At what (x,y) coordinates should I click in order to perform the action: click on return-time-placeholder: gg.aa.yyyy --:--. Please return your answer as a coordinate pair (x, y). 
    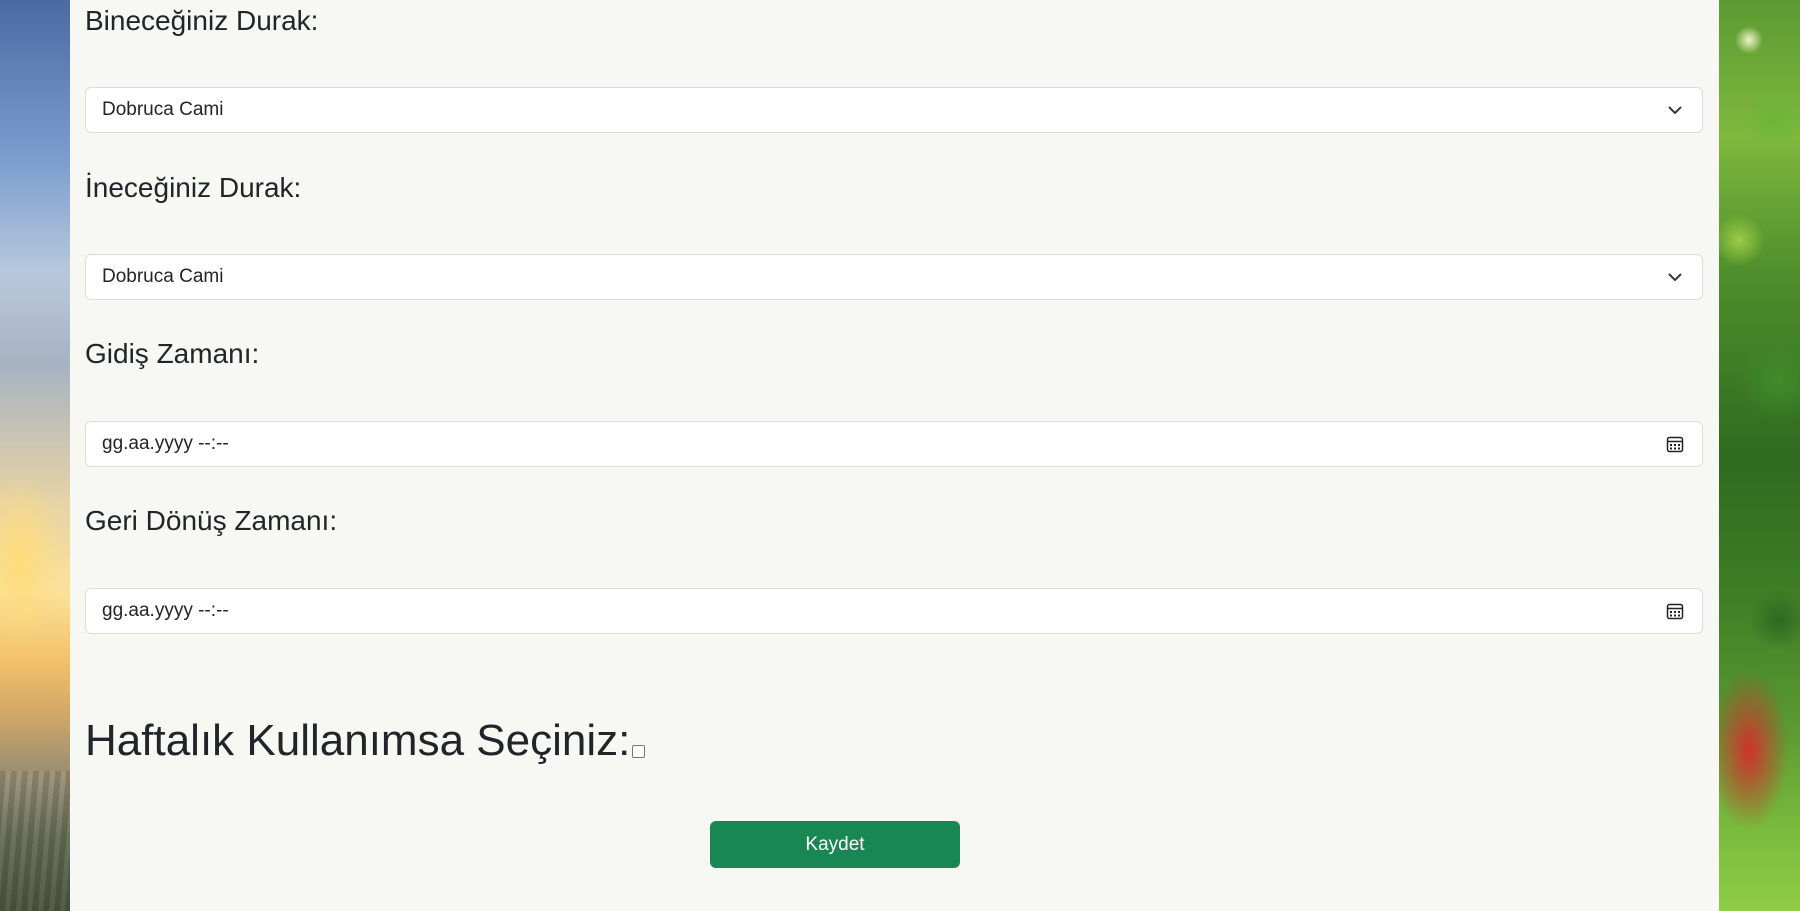
    Looking at the image, I should click on (165, 610).